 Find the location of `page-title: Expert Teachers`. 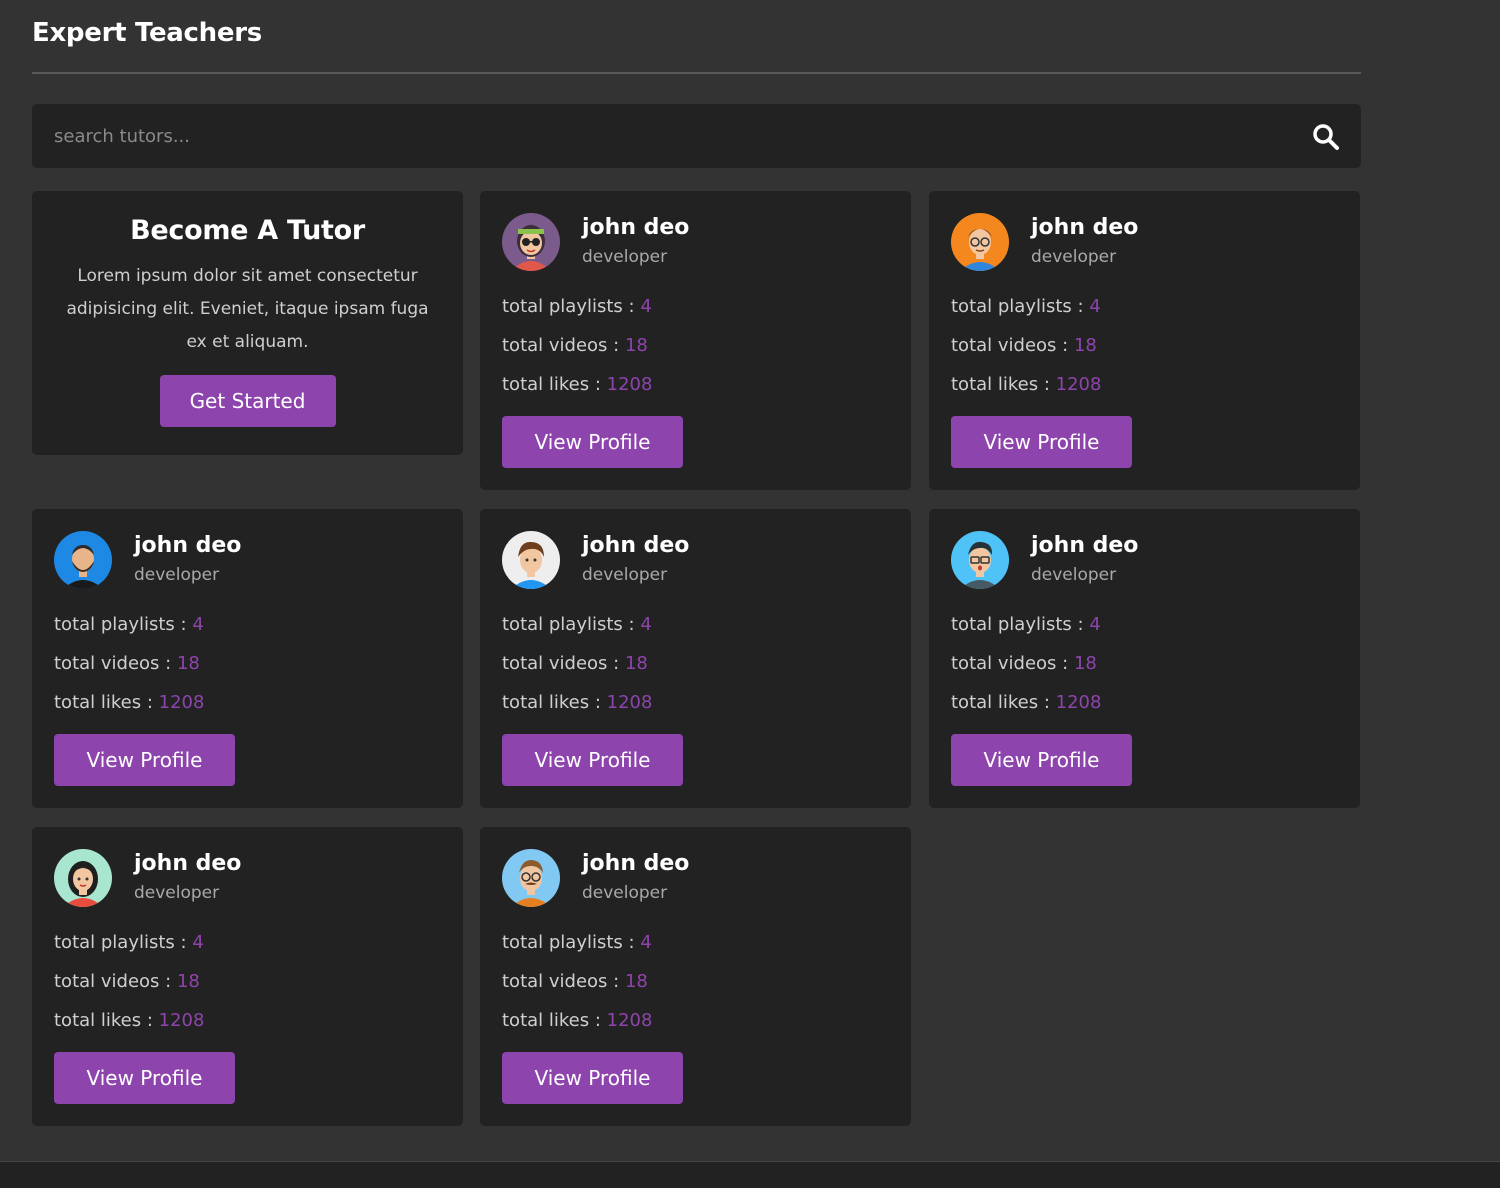

page-title: Expert Teachers is located at coordinates (147, 33).